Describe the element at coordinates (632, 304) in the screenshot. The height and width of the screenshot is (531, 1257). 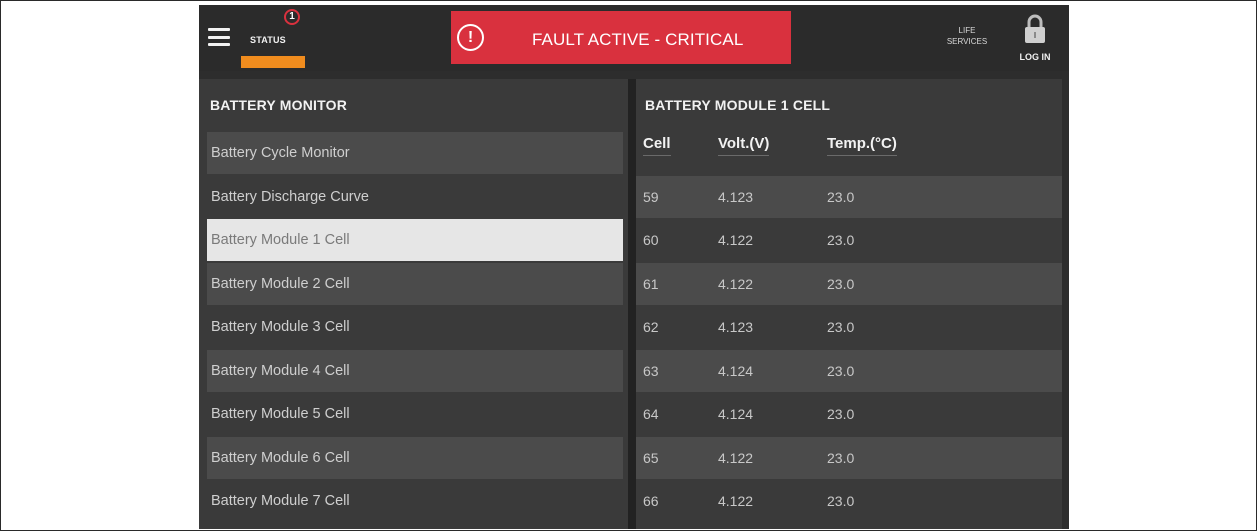
I see `panel-divider` at that location.